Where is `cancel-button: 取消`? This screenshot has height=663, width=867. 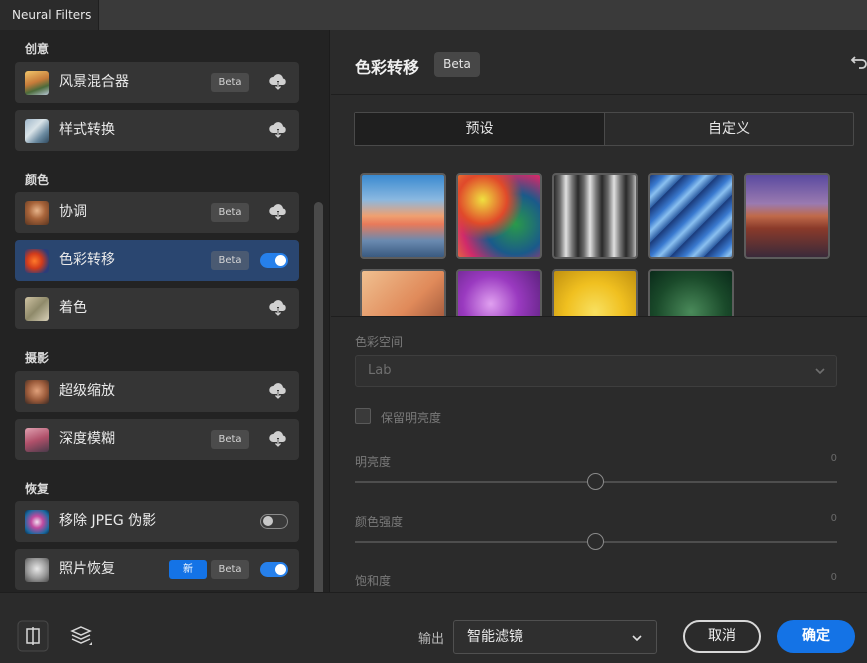
cancel-button: 取消 is located at coordinates (722, 636).